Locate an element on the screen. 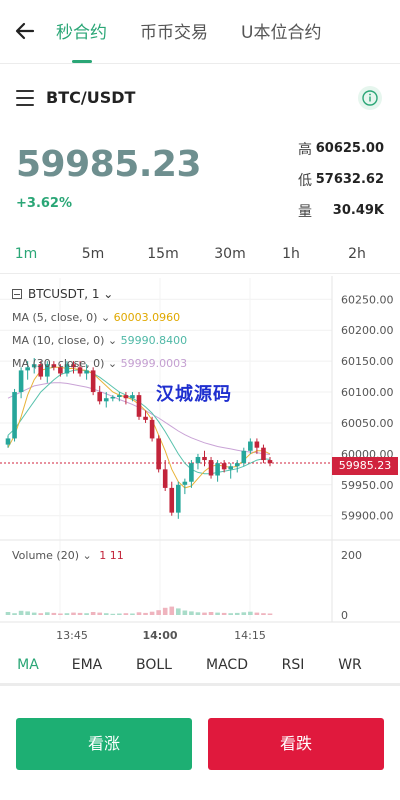  interval-2h: 2h is located at coordinates (357, 254).